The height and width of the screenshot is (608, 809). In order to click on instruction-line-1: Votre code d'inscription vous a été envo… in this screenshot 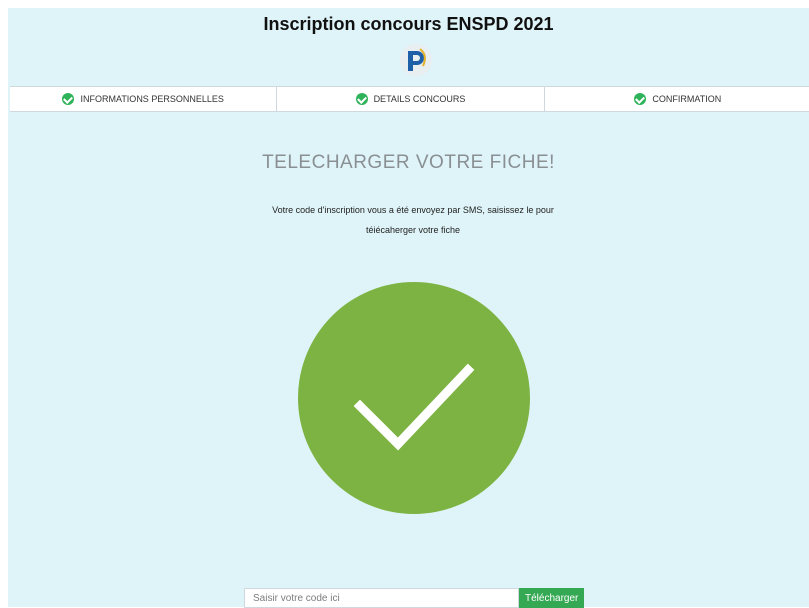, I will do `click(413, 210)`.